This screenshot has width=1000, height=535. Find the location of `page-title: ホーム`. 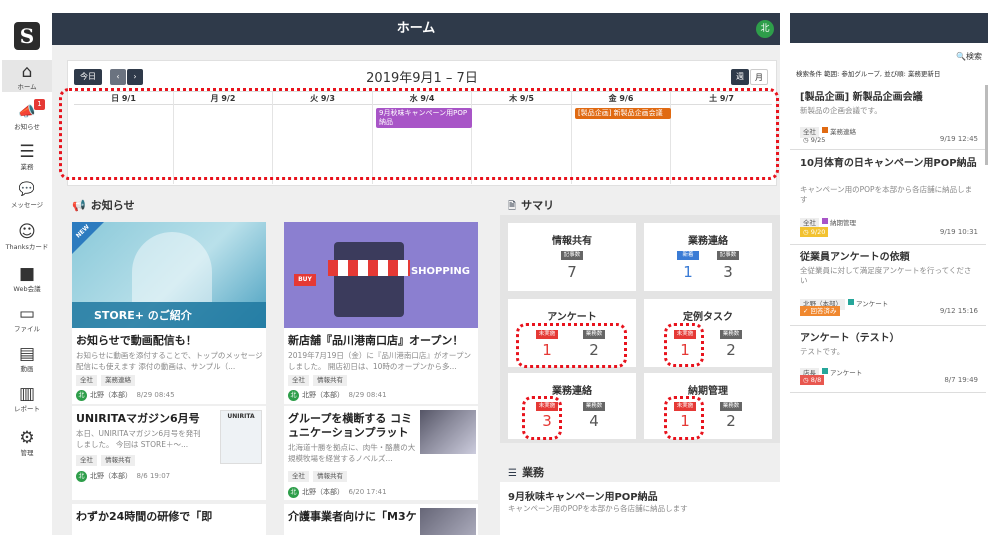

page-title: ホーム is located at coordinates (416, 28).